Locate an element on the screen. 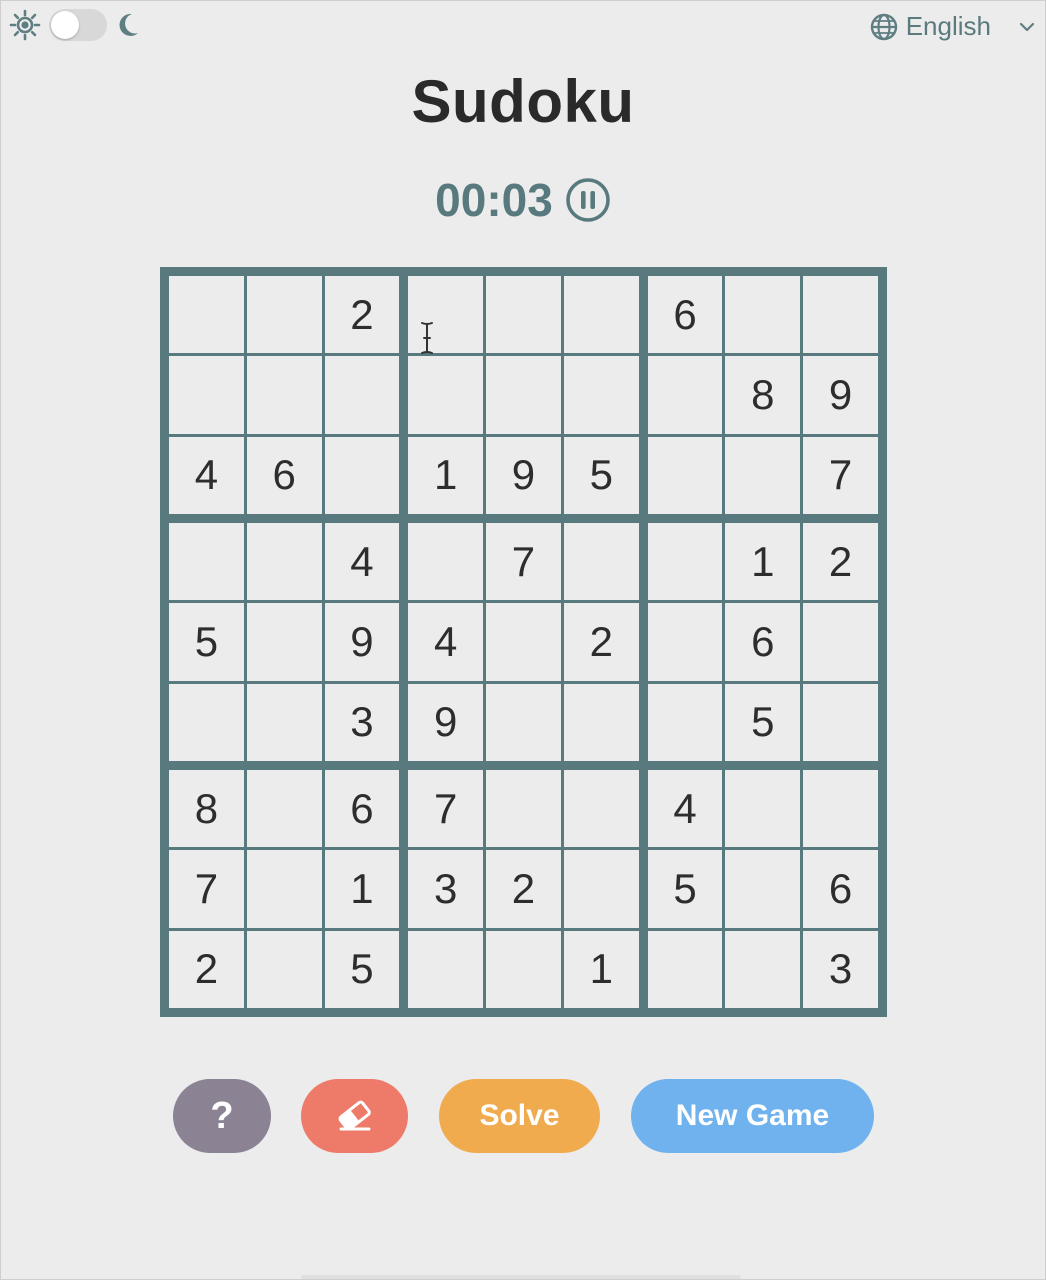 The height and width of the screenshot is (1280, 1046). sudoku-box: 2 46 is located at coordinates (284, 395).